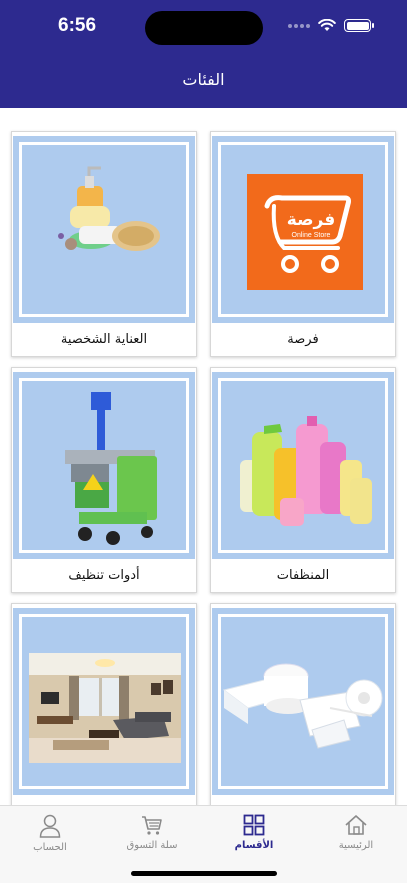 The height and width of the screenshot is (883, 407). What do you see at coordinates (104, 575) in the screenshot?
I see `category-label: أدوات تنظيف` at bounding box center [104, 575].